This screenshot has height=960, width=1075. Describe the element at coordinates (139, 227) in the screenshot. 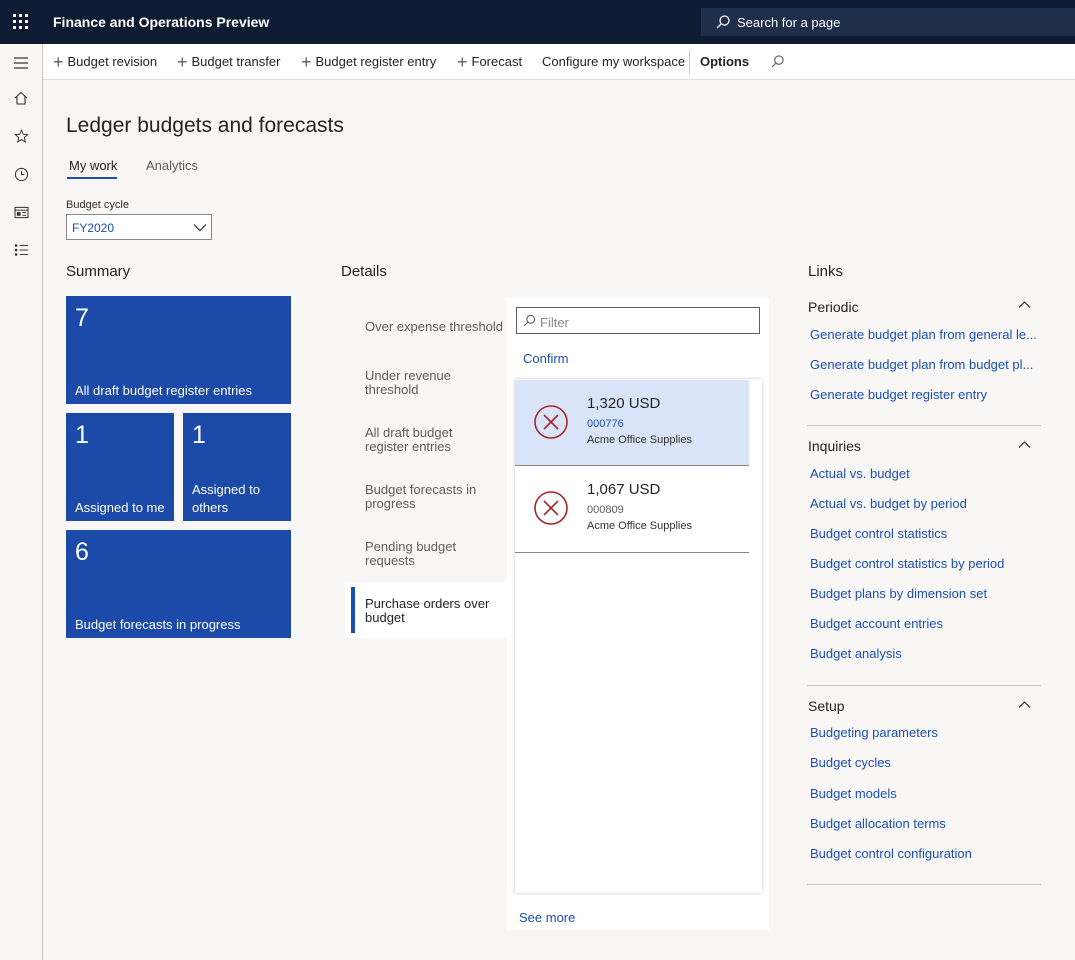

I see `budget-cycle-select: FY2020` at that location.